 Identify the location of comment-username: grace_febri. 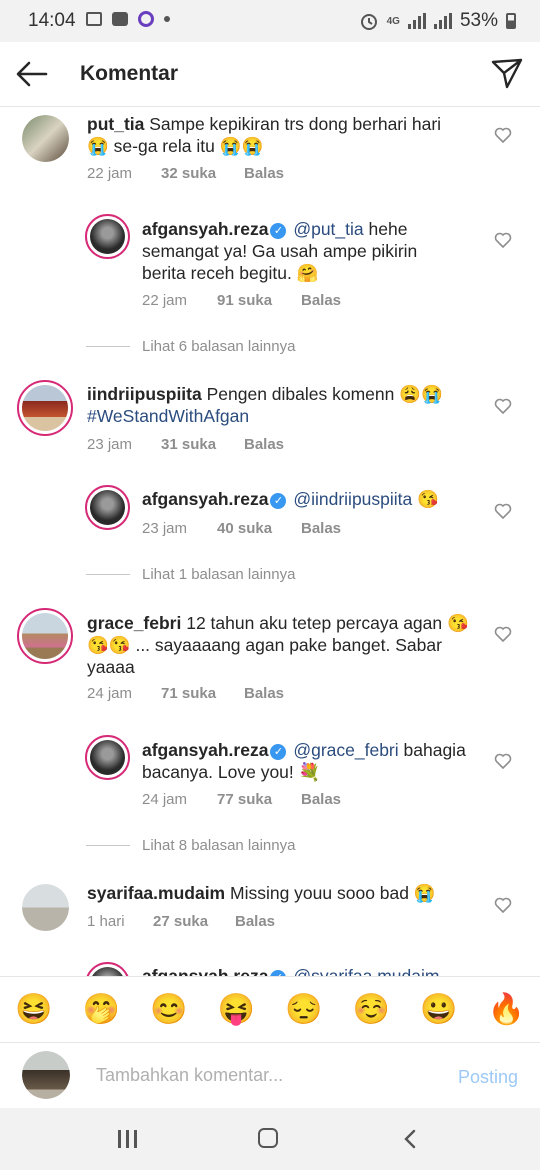
(134, 623).